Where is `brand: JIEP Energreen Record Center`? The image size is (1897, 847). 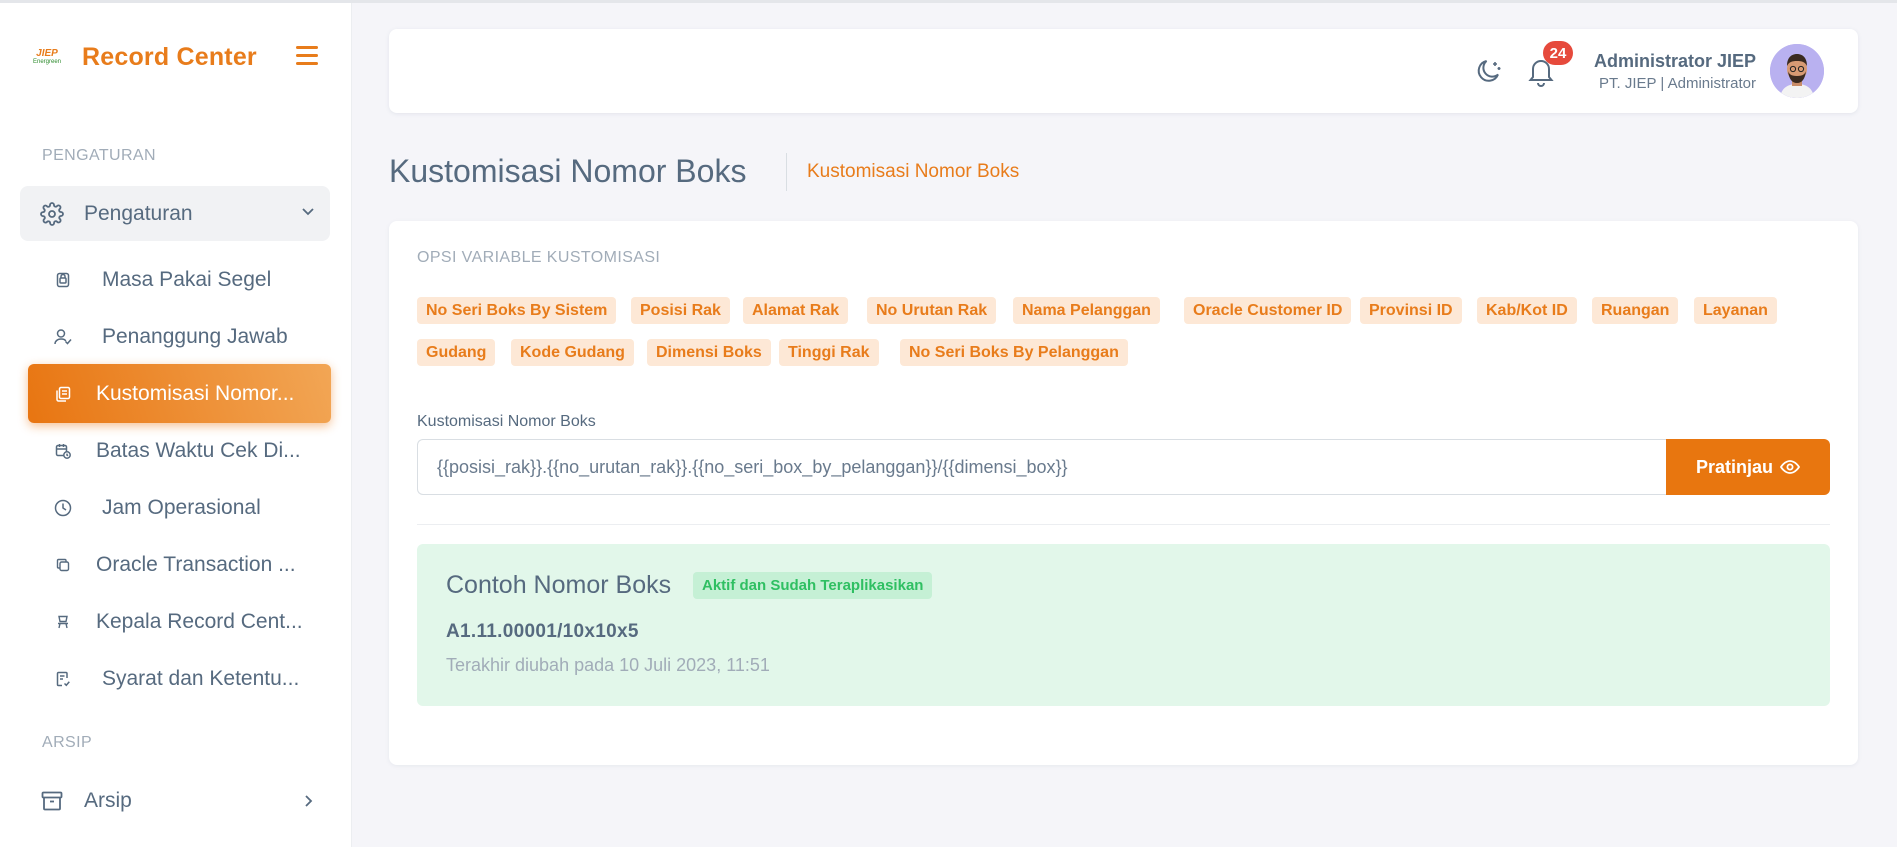 brand: JIEP Energreen Record Center is located at coordinates (182, 57).